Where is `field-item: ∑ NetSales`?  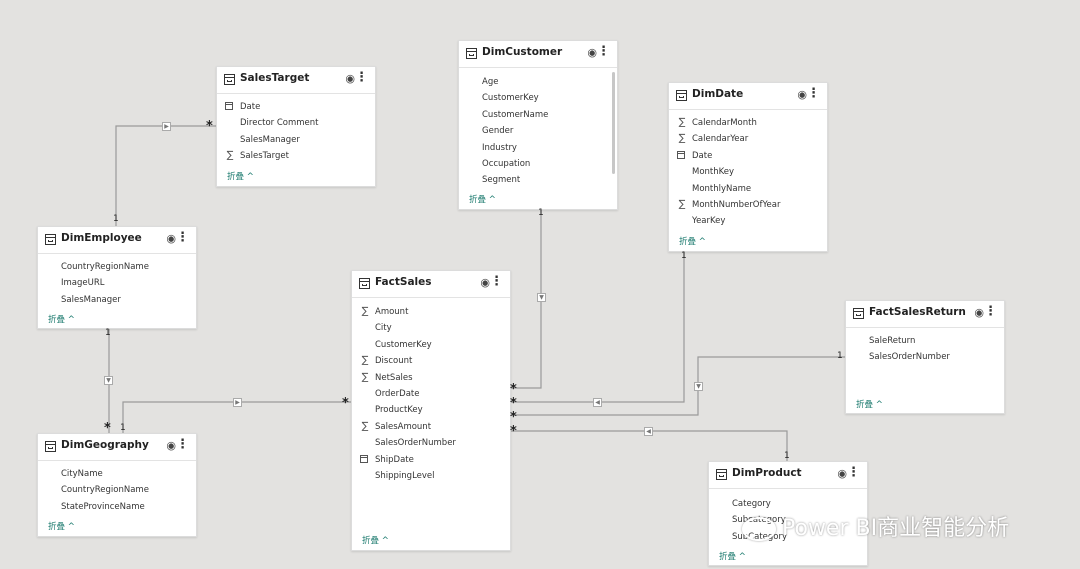
field-item: ∑ NetSales is located at coordinates (431, 379).